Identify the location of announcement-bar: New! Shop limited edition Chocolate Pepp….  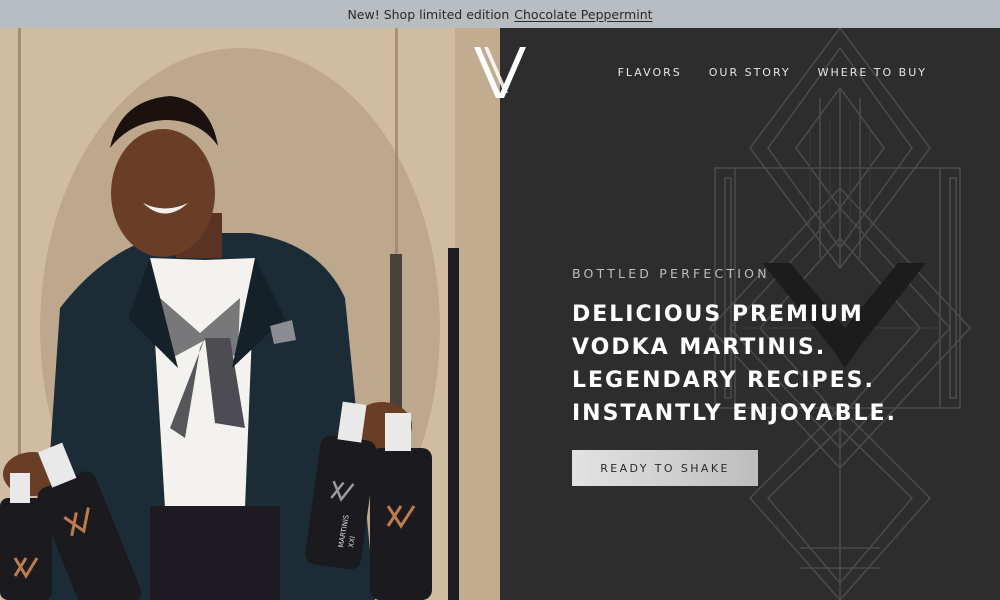
(500, 14).